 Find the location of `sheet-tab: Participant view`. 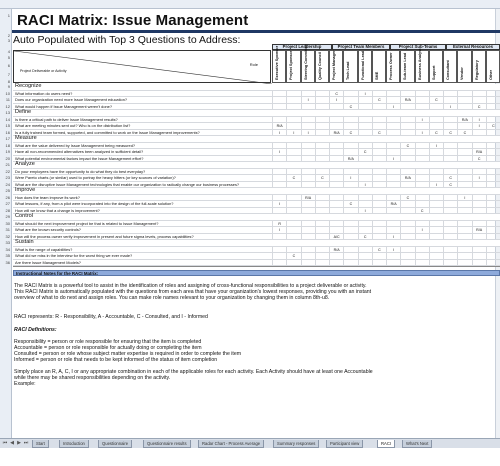

sheet-tab: Participant view is located at coordinates (345, 444).